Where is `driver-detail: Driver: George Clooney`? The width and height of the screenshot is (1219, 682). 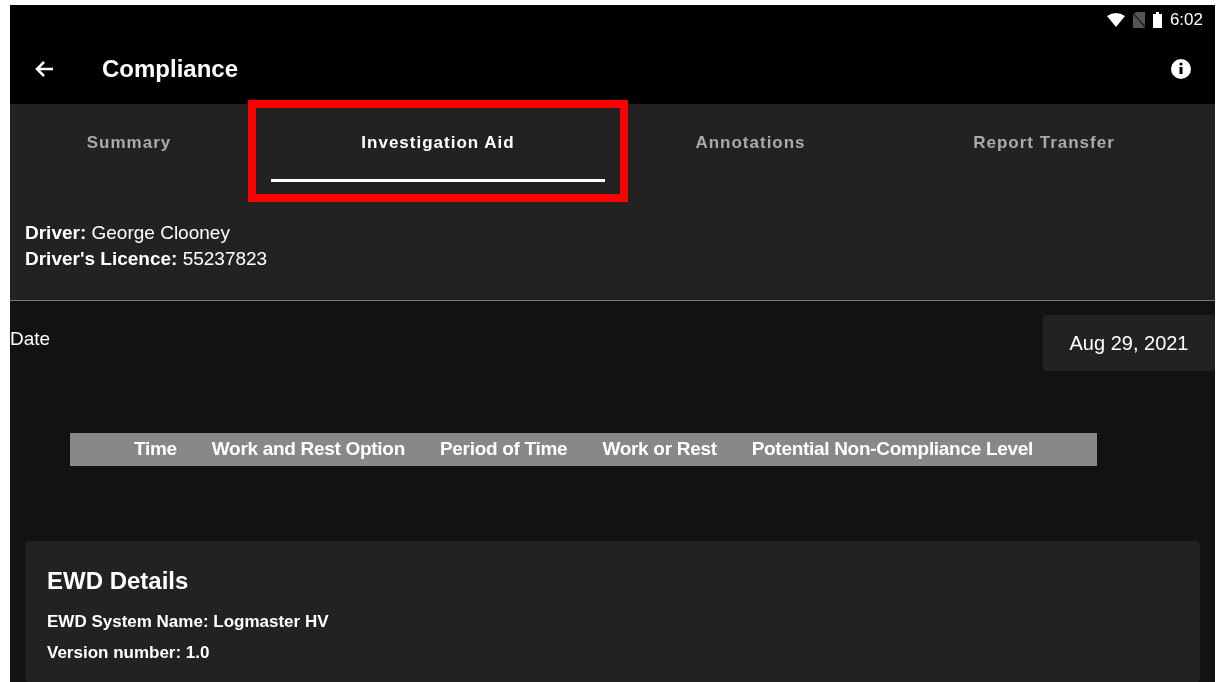 driver-detail: Driver: George Clooney is located at coordinates (128, 232).